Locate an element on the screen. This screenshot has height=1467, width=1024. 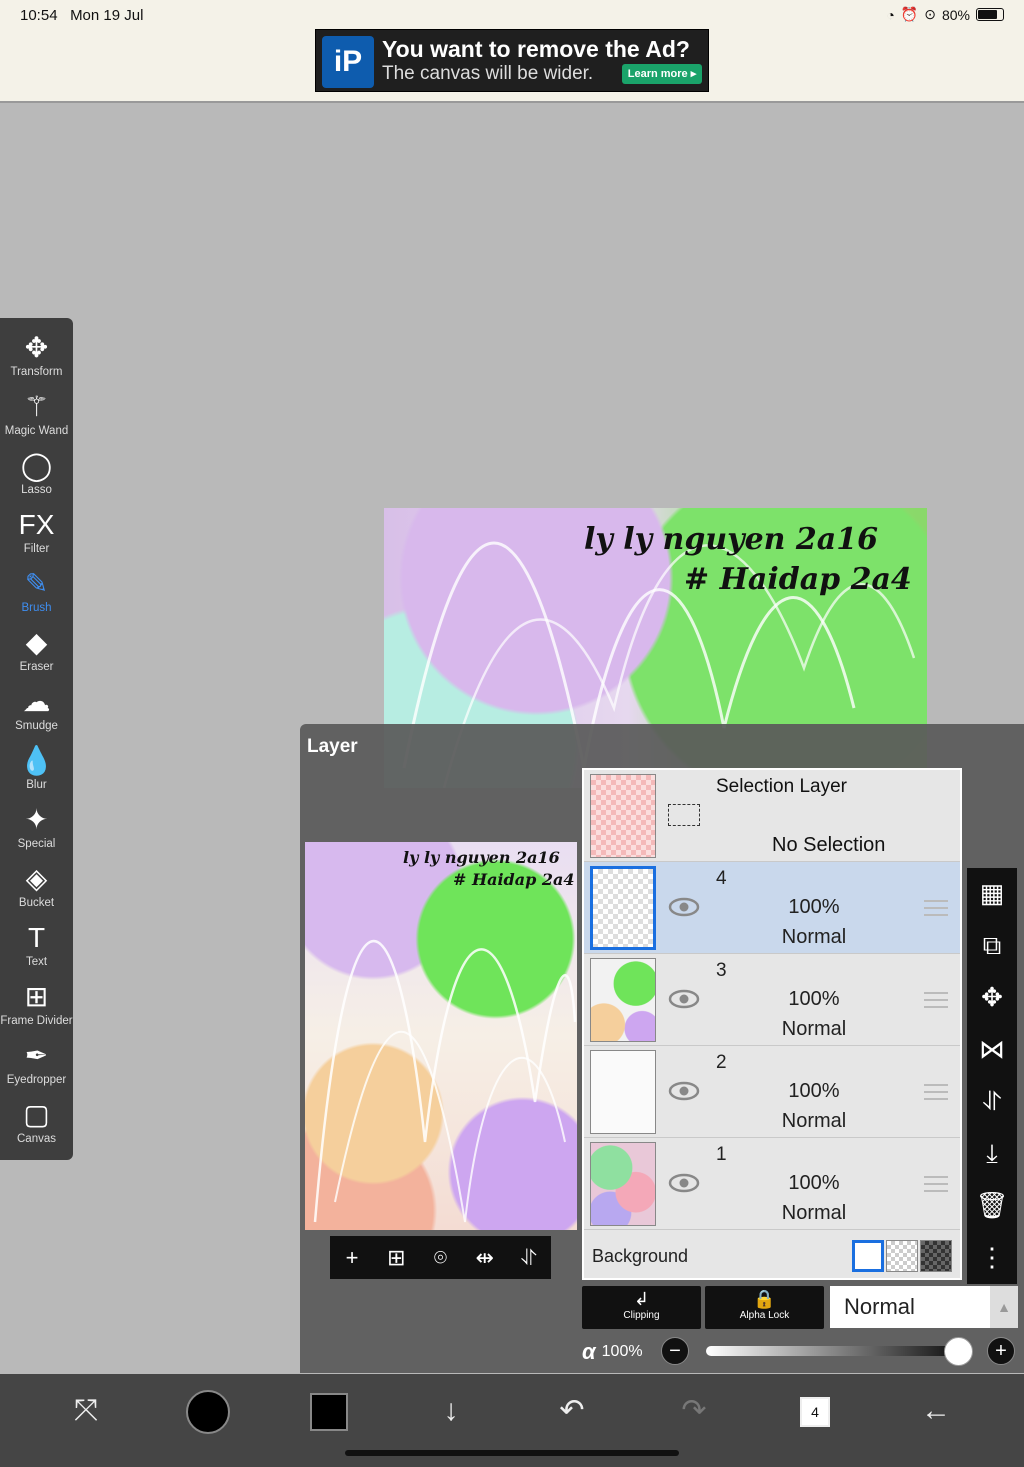
layer-row: 3 100% Normal is located at coordinates (772, 1000).